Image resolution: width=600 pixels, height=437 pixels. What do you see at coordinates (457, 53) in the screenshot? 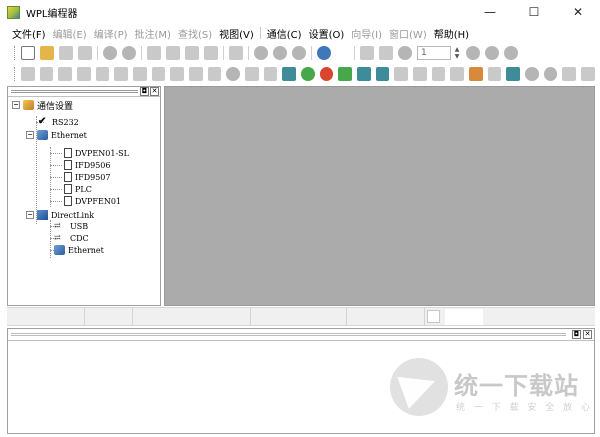
I see `step-spinner: ▲ ▼` at bounding box center [457, 53].